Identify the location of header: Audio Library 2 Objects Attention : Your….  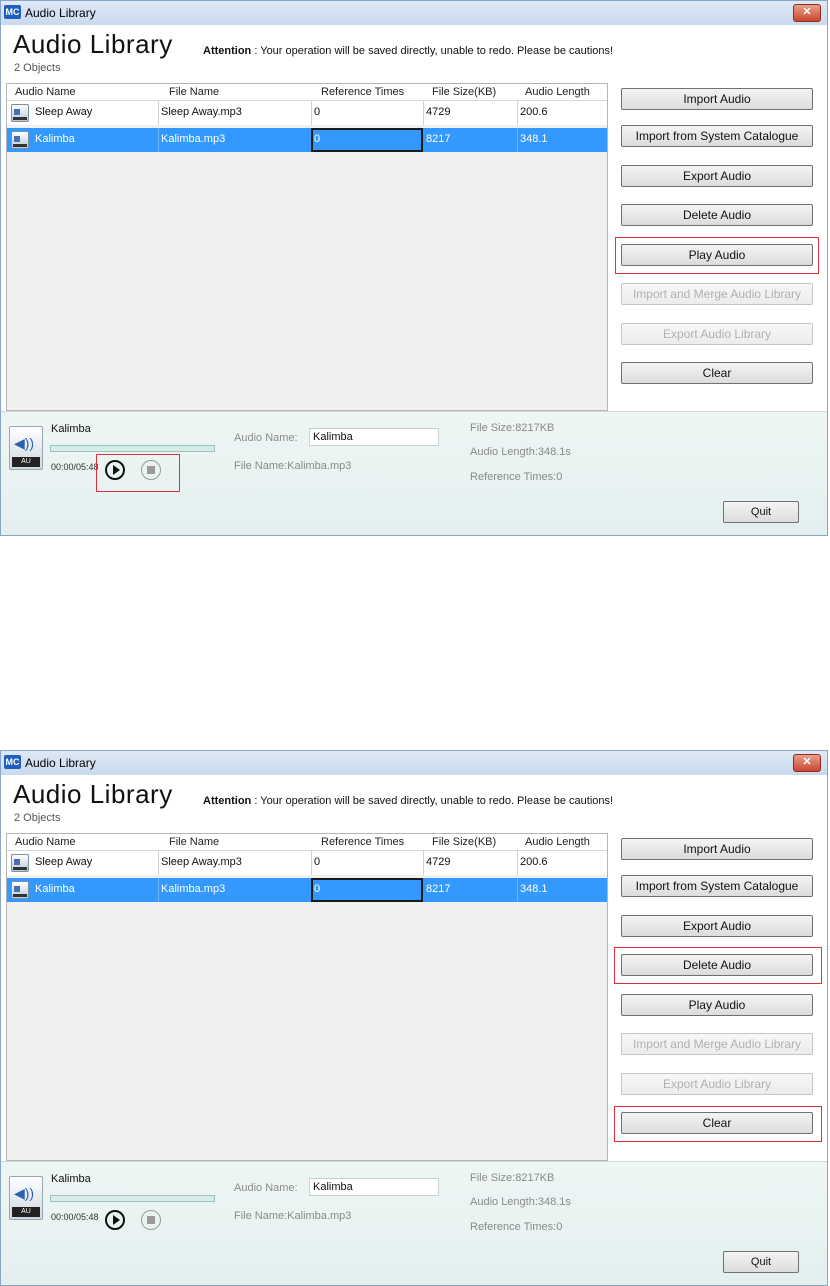
(414, 52).